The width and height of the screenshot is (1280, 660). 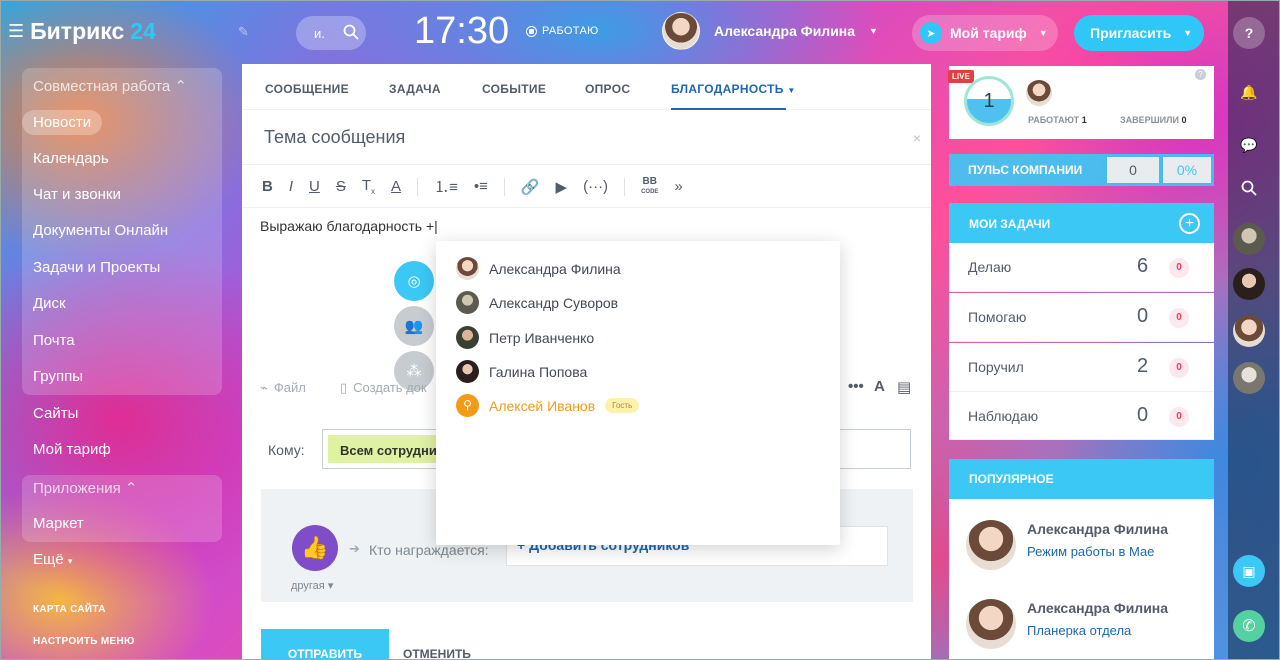 I want to click on sitemap-link: КАРТА САЙТА, so click(x=69, y=609).